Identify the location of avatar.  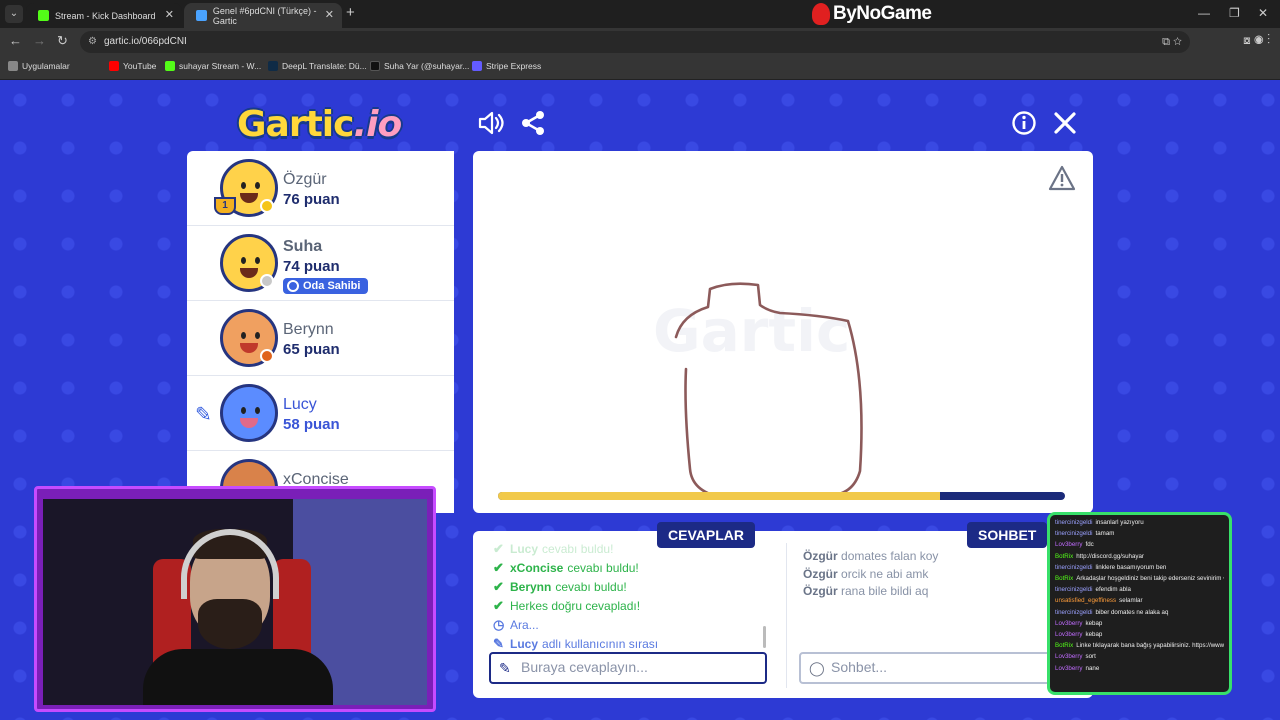
(249, 413).